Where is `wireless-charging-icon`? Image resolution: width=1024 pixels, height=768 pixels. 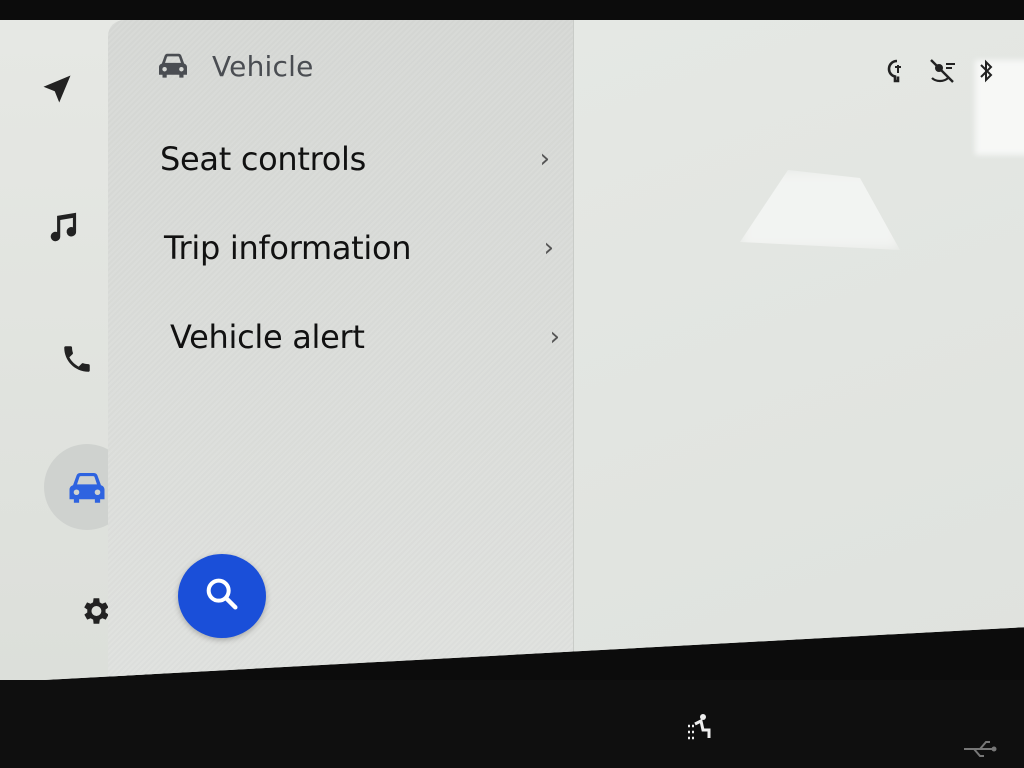
wireless-charging-icon is located at coordinates (897, 73).